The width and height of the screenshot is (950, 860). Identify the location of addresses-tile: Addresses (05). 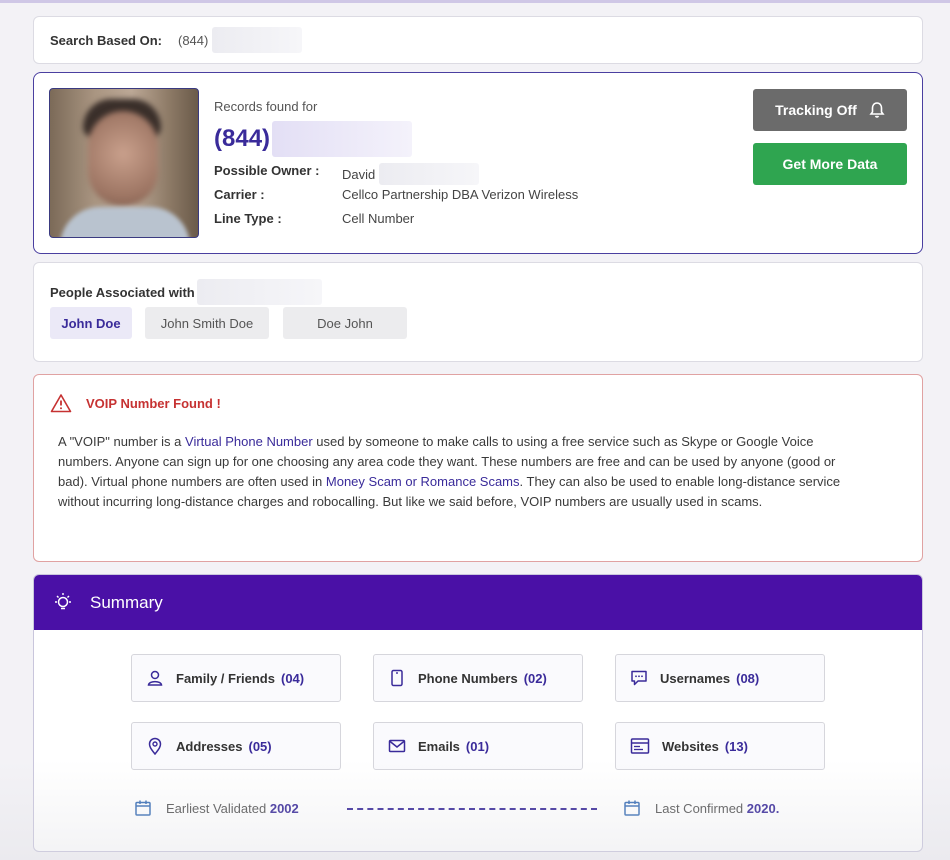
(236, 746).